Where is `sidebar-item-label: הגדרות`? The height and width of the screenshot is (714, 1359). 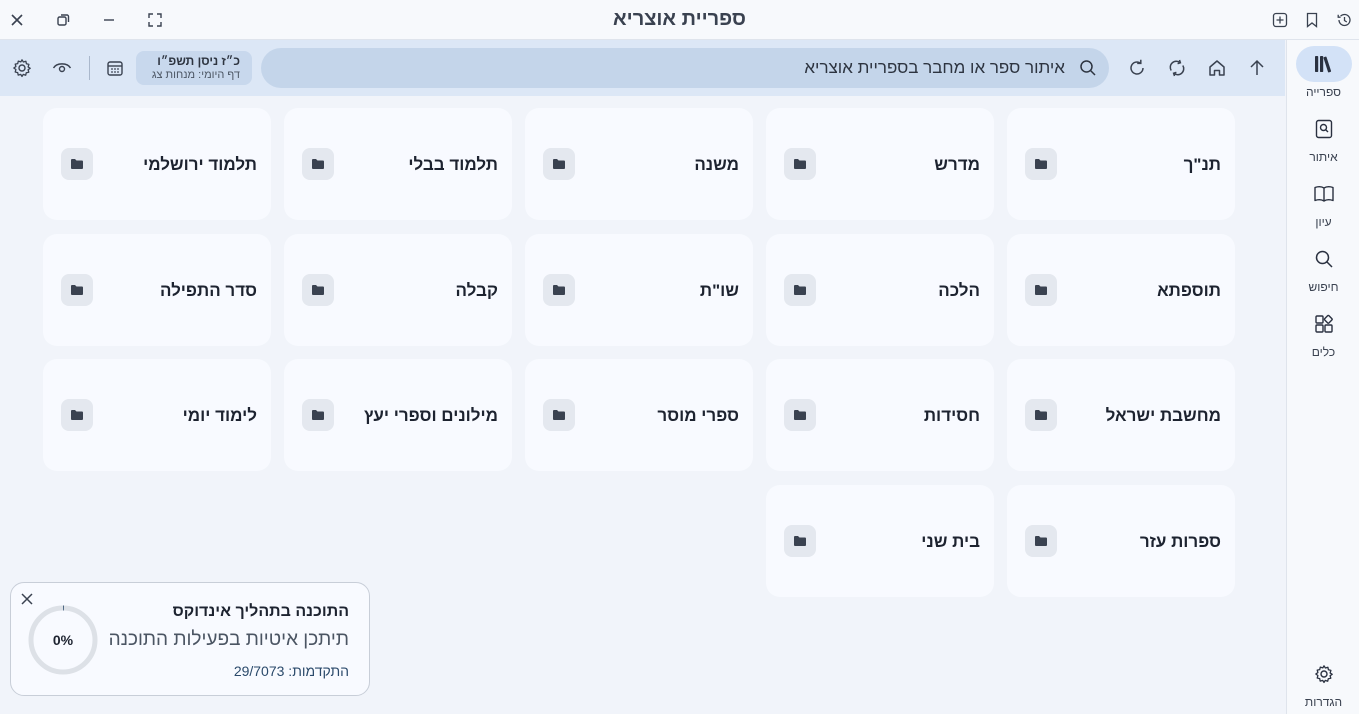 sidebar-item-label: הגדרות is located at coordinates (1323, 702).